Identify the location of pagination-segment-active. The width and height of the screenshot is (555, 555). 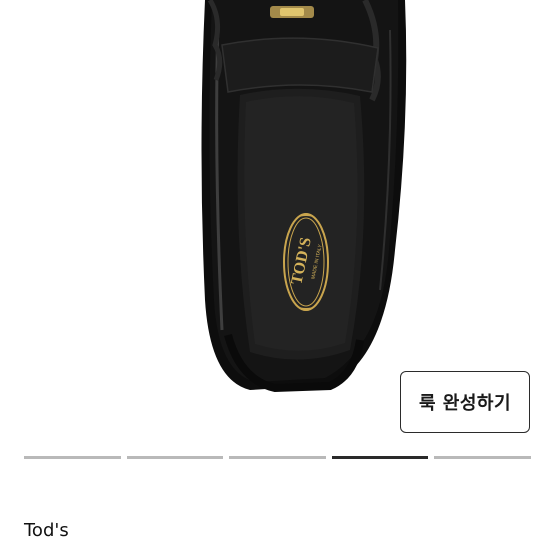
(380, 457).